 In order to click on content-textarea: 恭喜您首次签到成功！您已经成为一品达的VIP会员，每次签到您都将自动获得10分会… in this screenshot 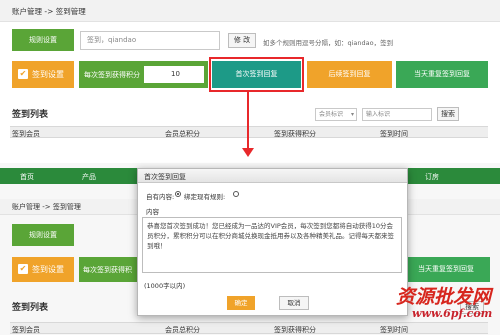, I will do `click(272, 245)`.